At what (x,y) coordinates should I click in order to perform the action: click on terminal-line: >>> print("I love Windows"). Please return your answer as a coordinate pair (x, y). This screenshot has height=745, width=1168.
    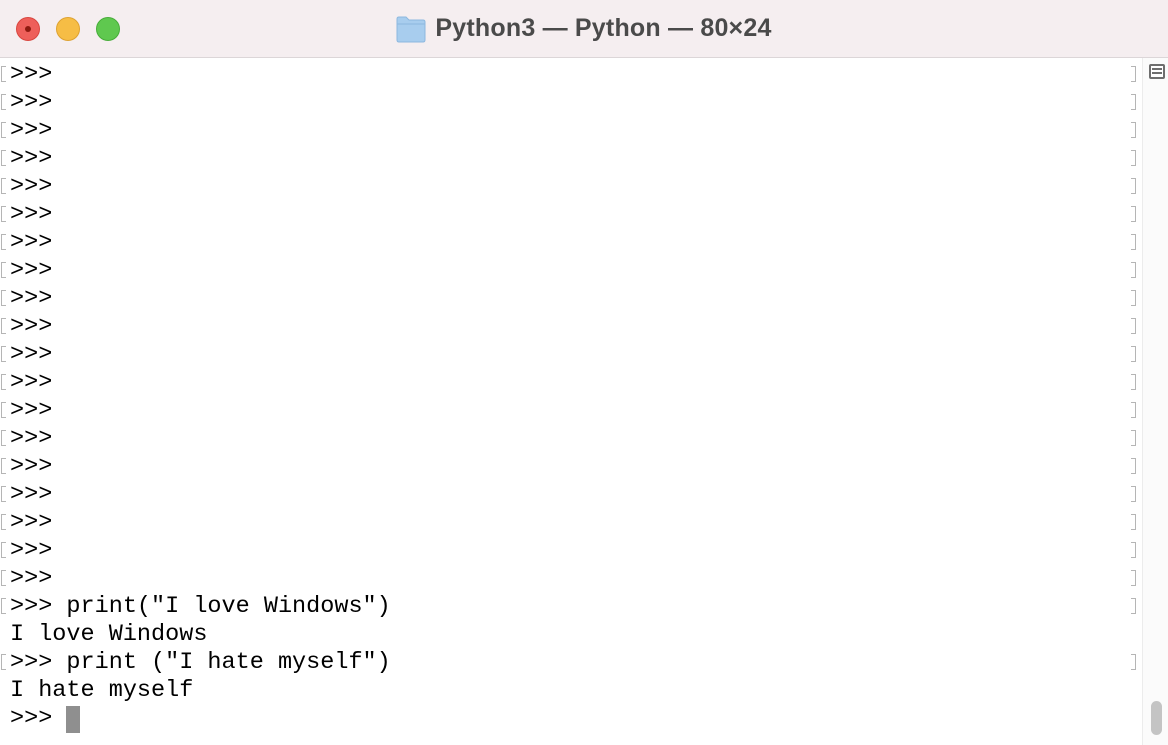
    Looking at the image, I should click on (571, 605).